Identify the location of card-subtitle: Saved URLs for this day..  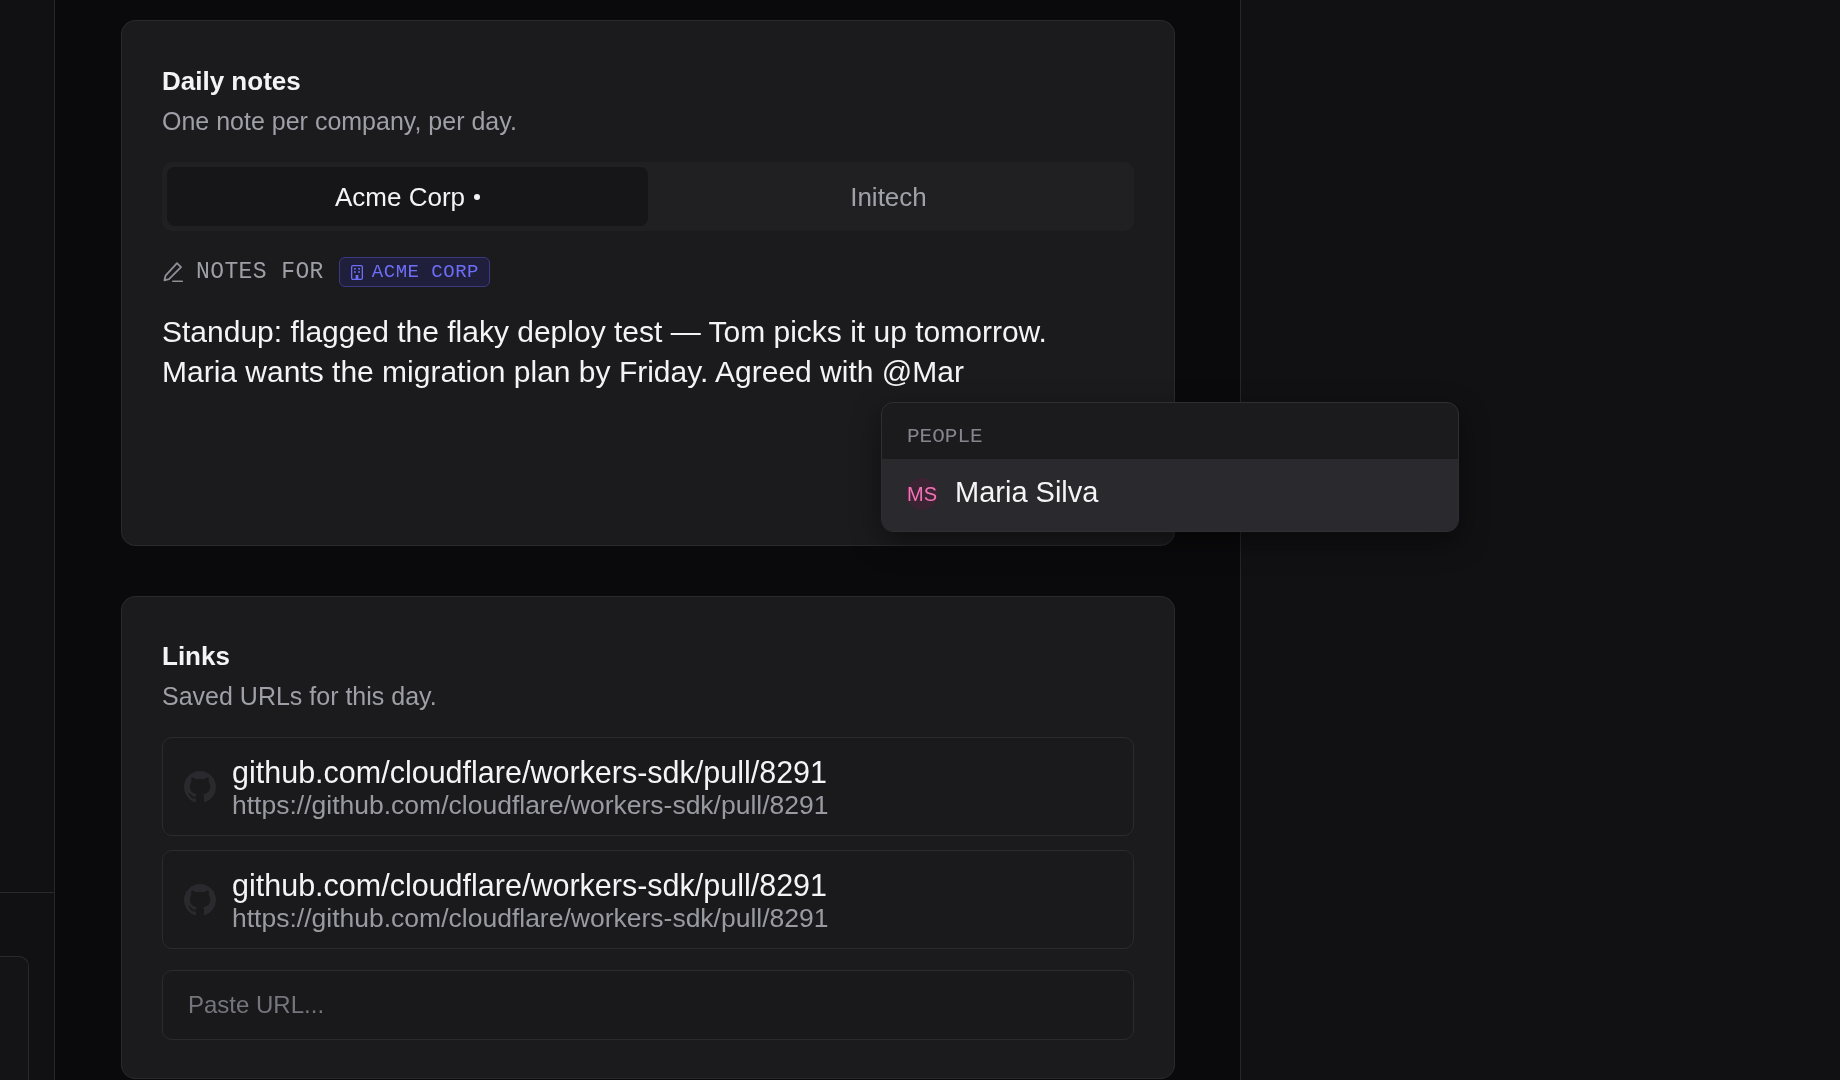
(299, 696).